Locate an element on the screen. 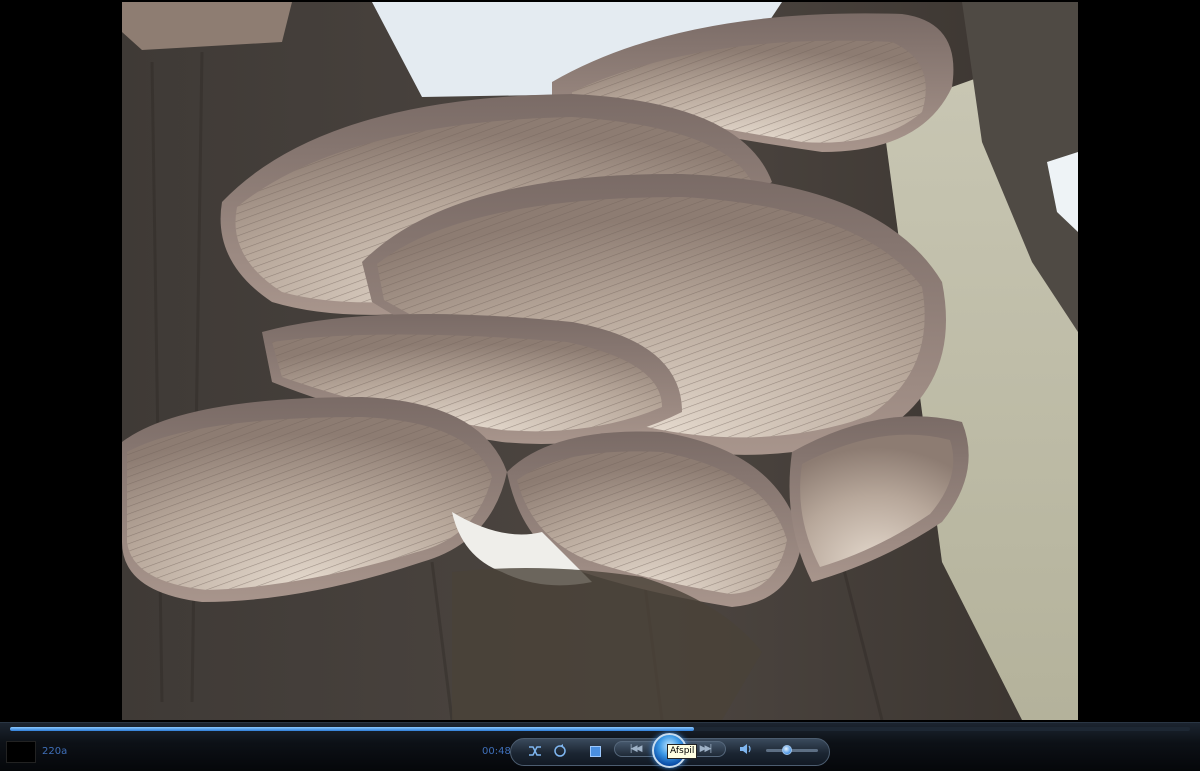  status-text: 220a is located at coordinates (55, 751).